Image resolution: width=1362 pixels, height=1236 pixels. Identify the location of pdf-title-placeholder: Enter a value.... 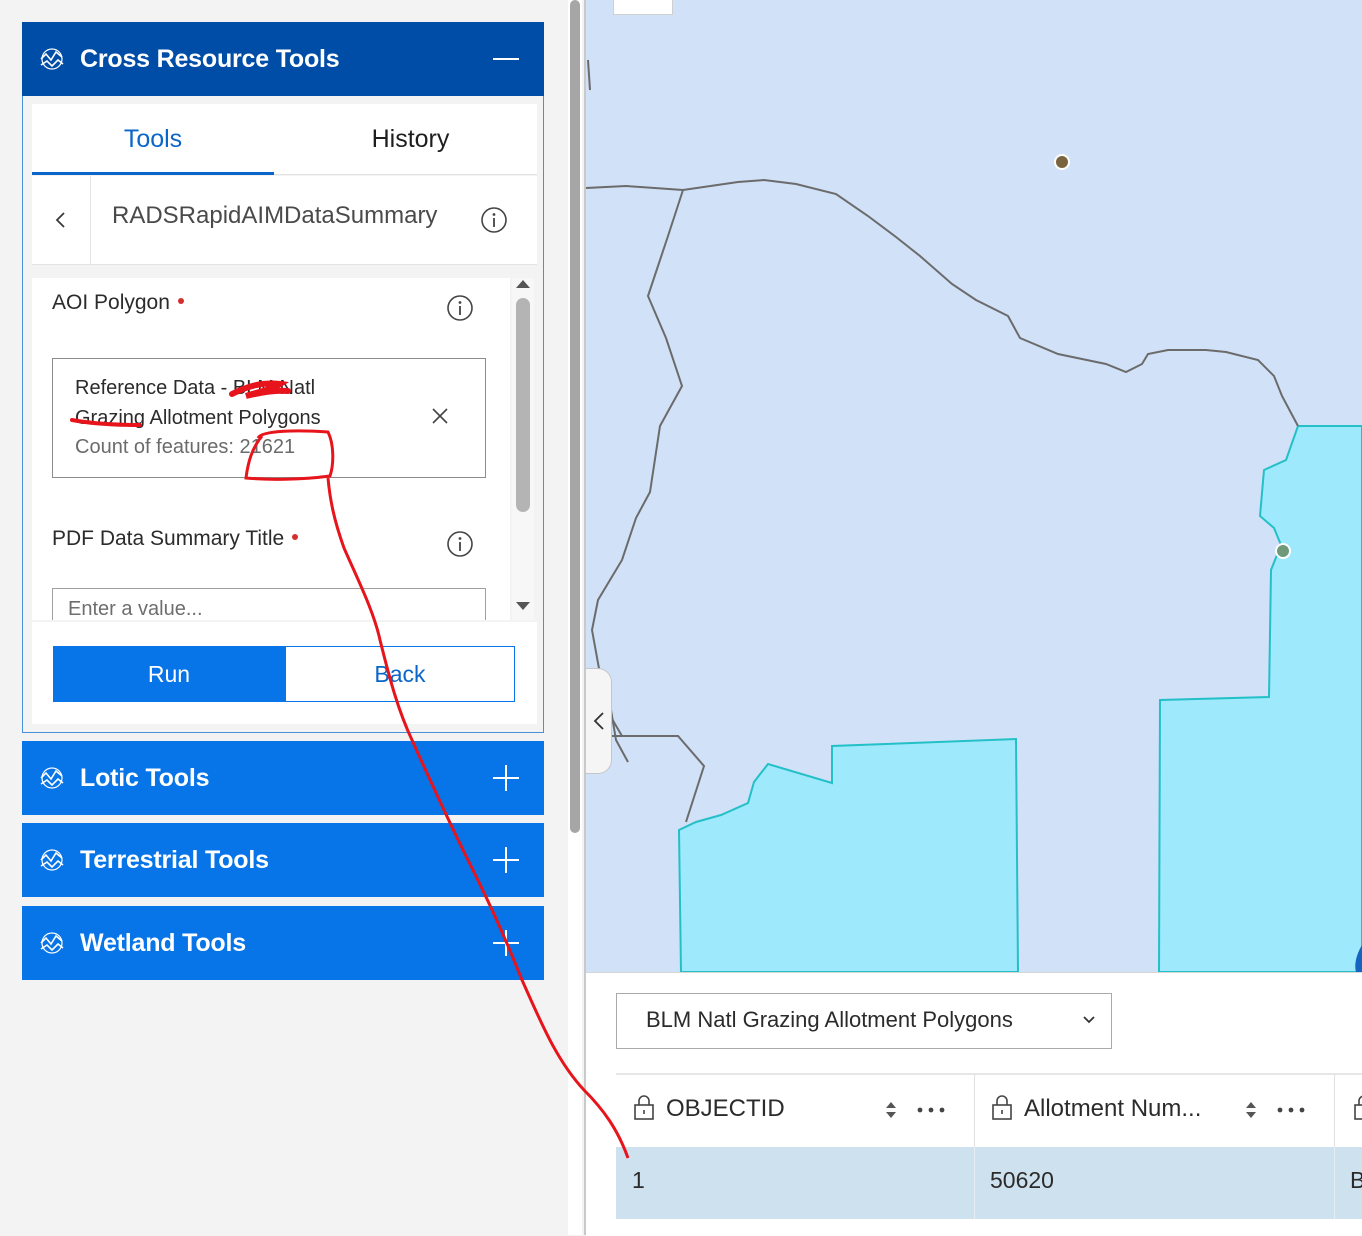
(135, 609).